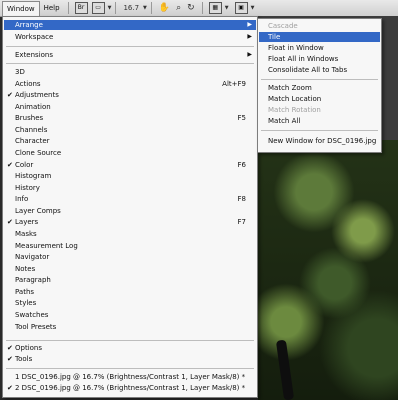 This screenshot has width=398, height=400. I want to click on menu-window: Window, so click(21, 8).